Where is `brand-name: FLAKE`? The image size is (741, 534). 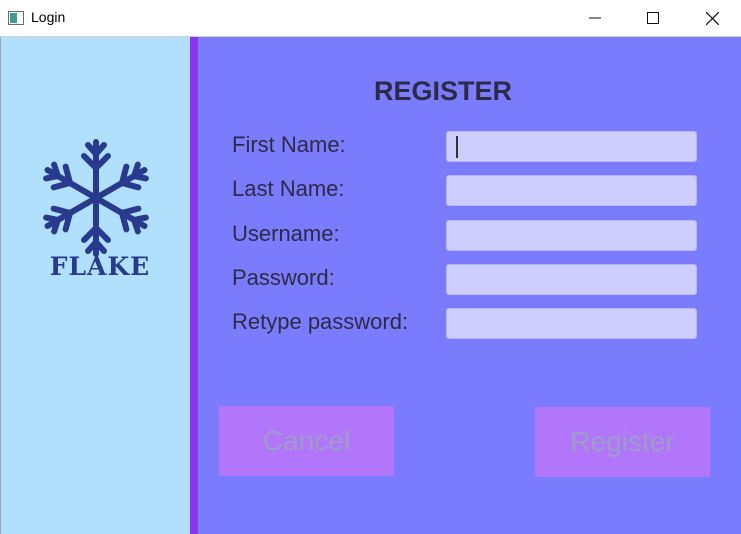
brand-name: FLAKE is located at coordinates (100, 266).